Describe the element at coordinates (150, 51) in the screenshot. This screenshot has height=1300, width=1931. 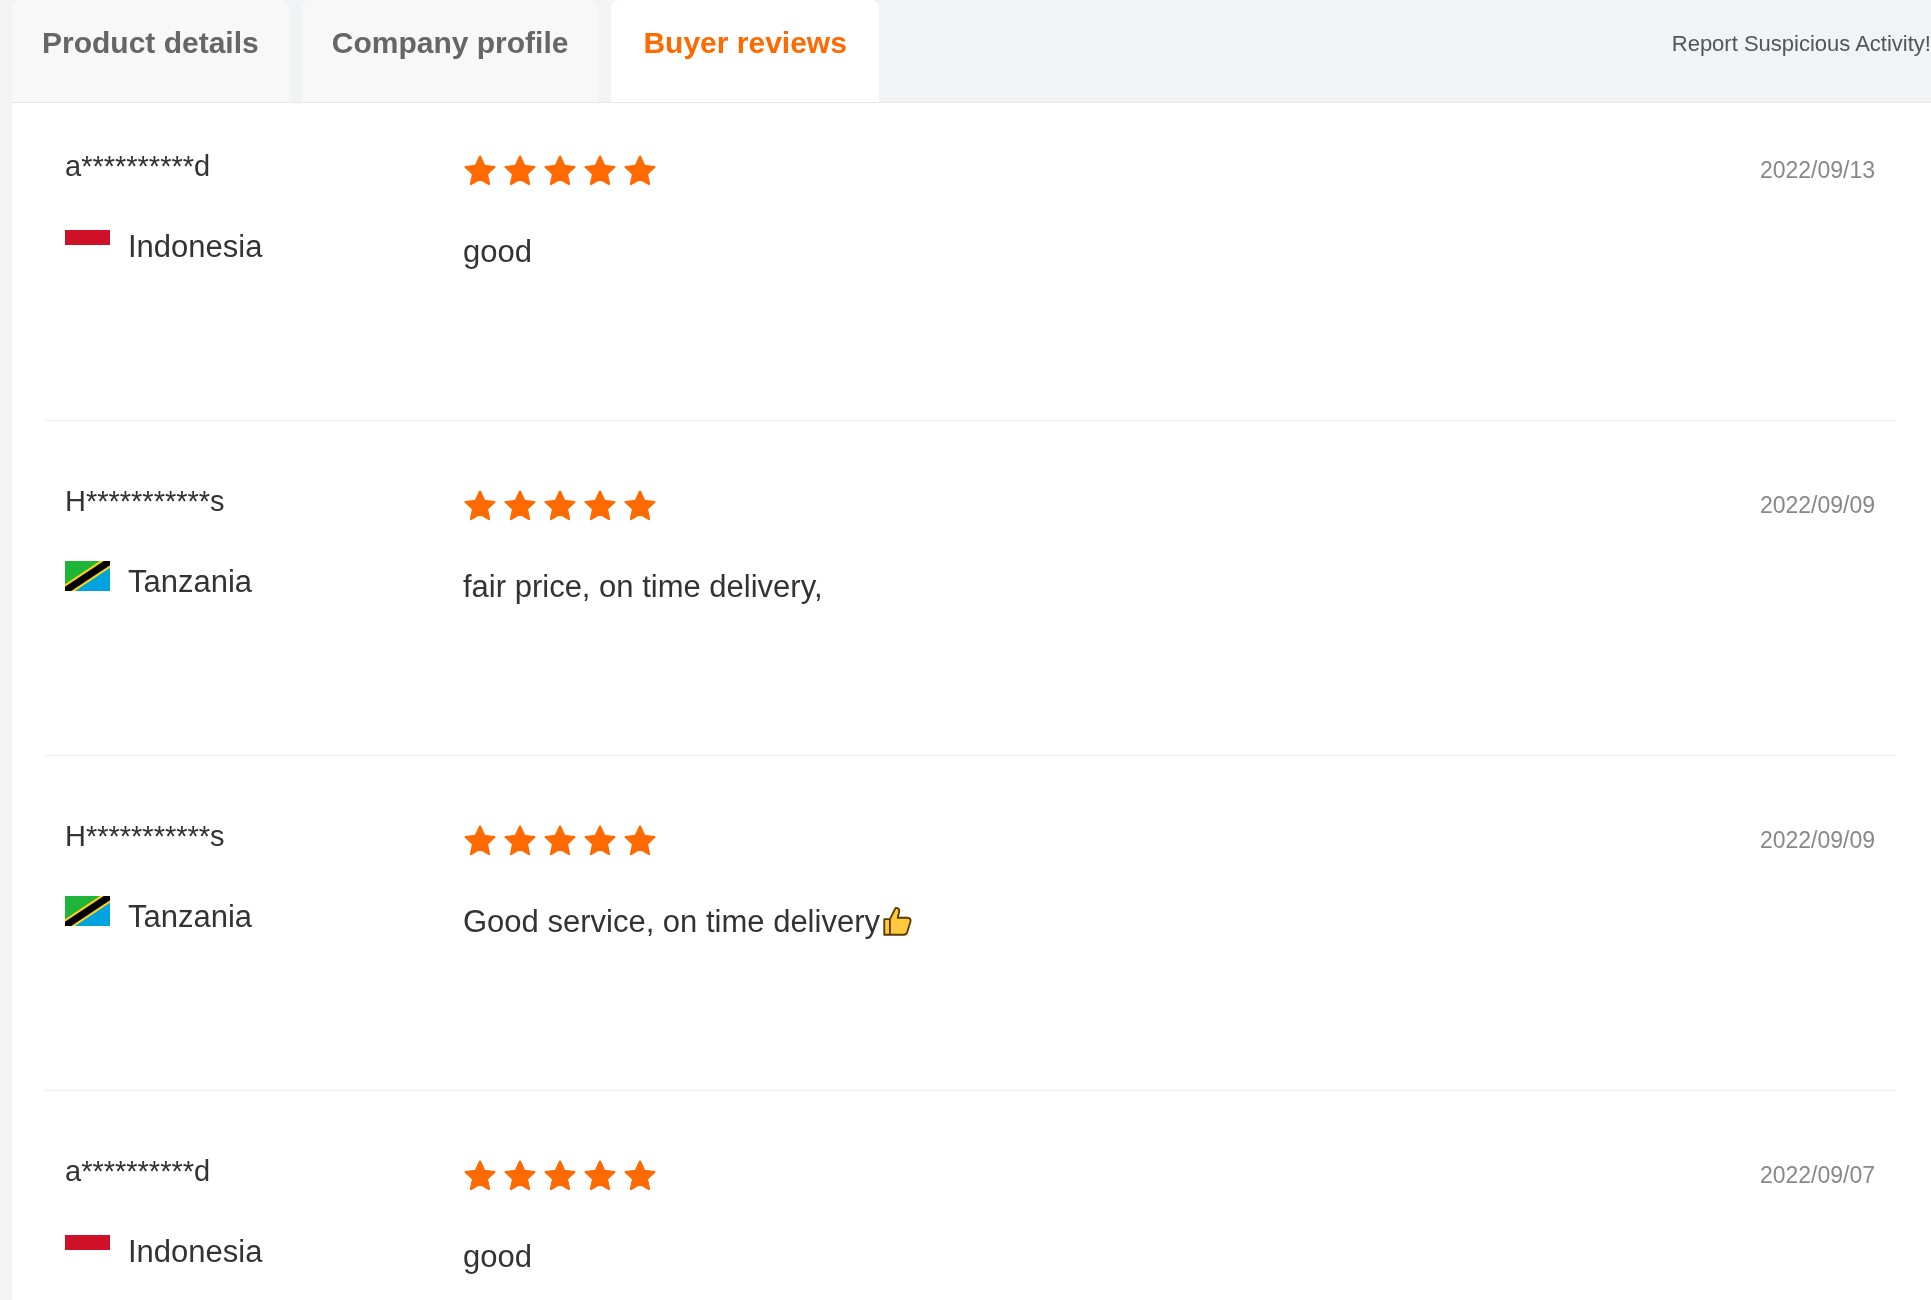
I see `tab: Product details` at that location.